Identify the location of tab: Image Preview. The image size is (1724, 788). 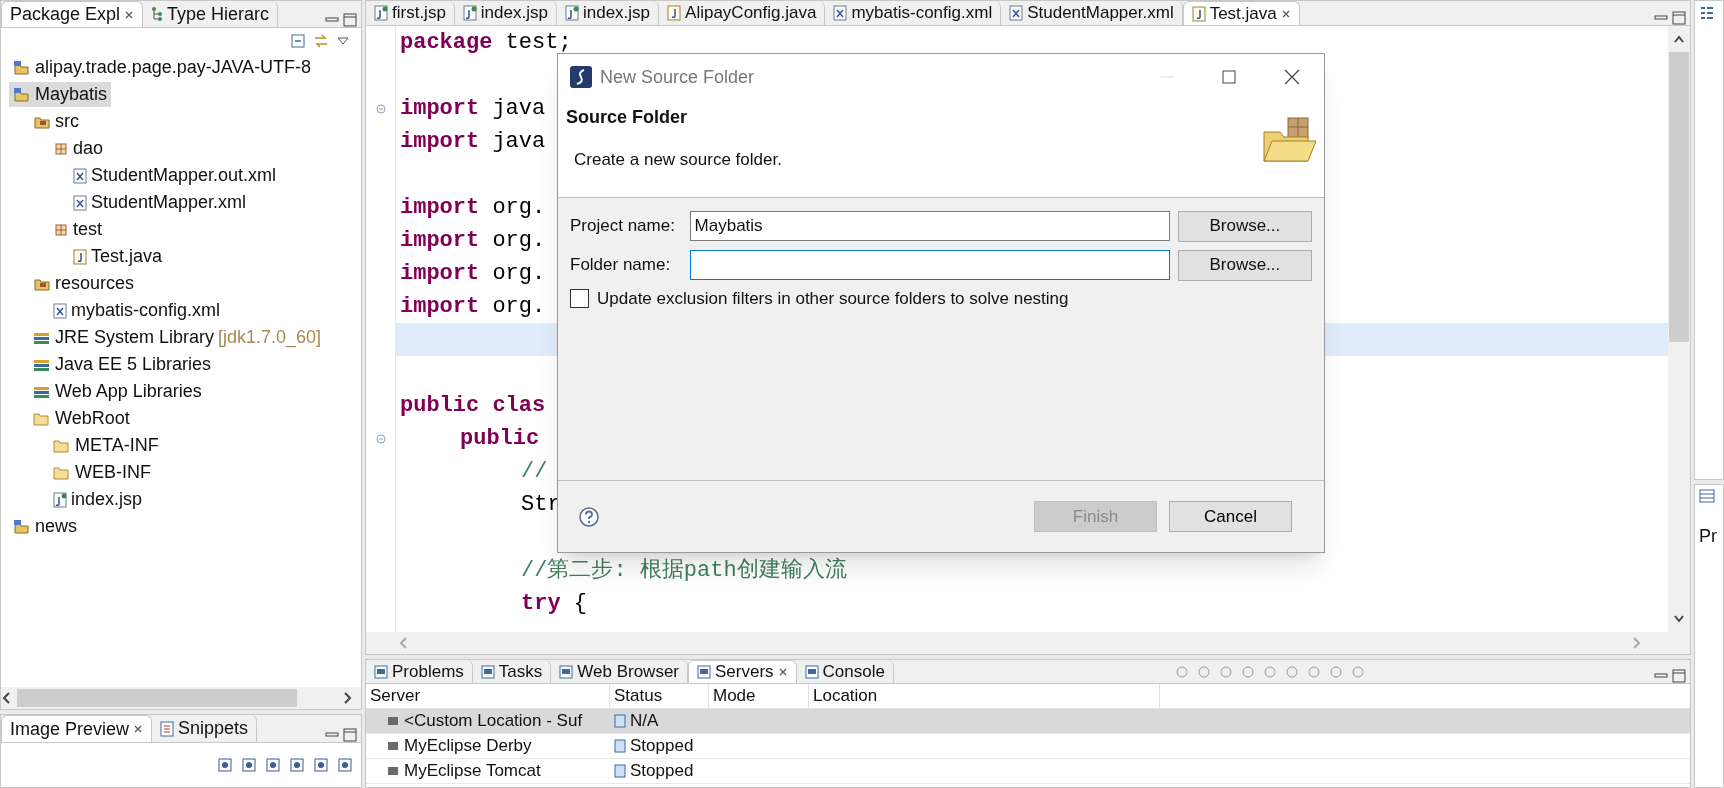
(77, 728).